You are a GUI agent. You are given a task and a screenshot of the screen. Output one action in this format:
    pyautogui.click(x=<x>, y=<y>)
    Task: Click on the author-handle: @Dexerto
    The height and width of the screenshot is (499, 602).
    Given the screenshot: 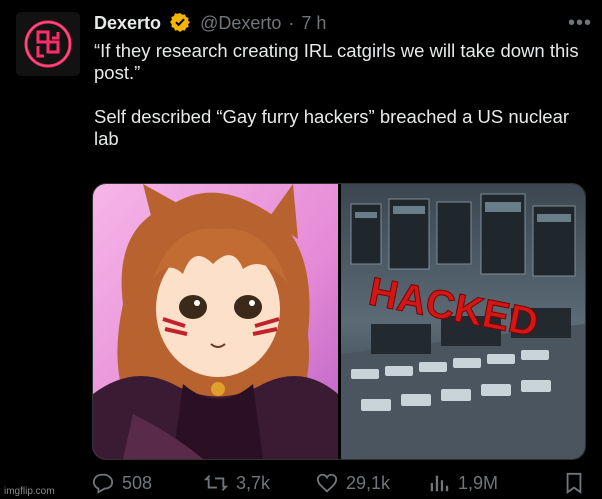 What is the action you would take?
    pyautogui.click(x=240, y=23)
    